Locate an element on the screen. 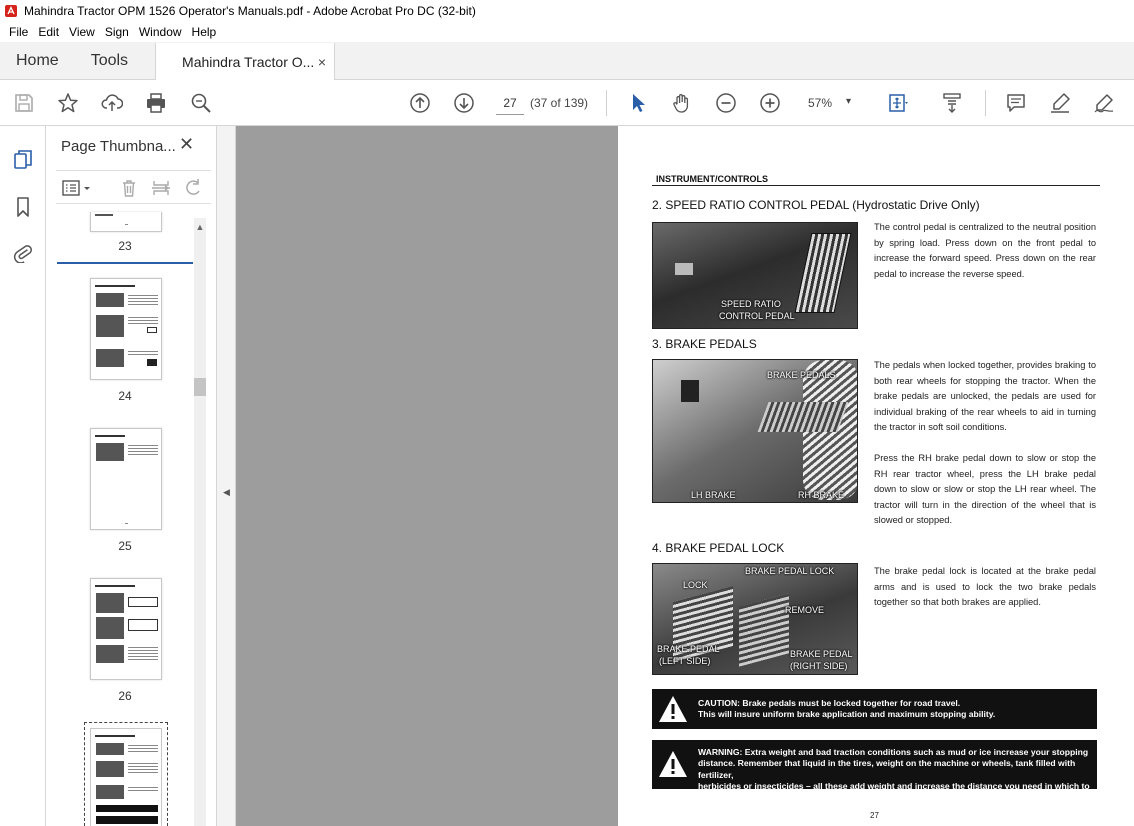  tab-tools: Tools is located at coordinates (109, 60).